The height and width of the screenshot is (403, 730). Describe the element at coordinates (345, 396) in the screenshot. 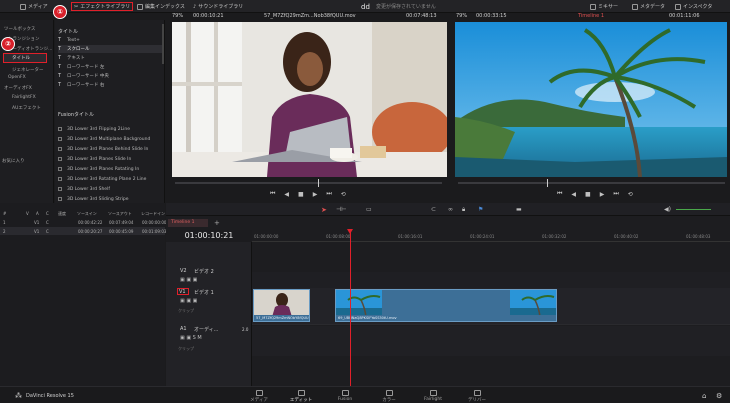

I see `page-fusion: Fusion` at that location.